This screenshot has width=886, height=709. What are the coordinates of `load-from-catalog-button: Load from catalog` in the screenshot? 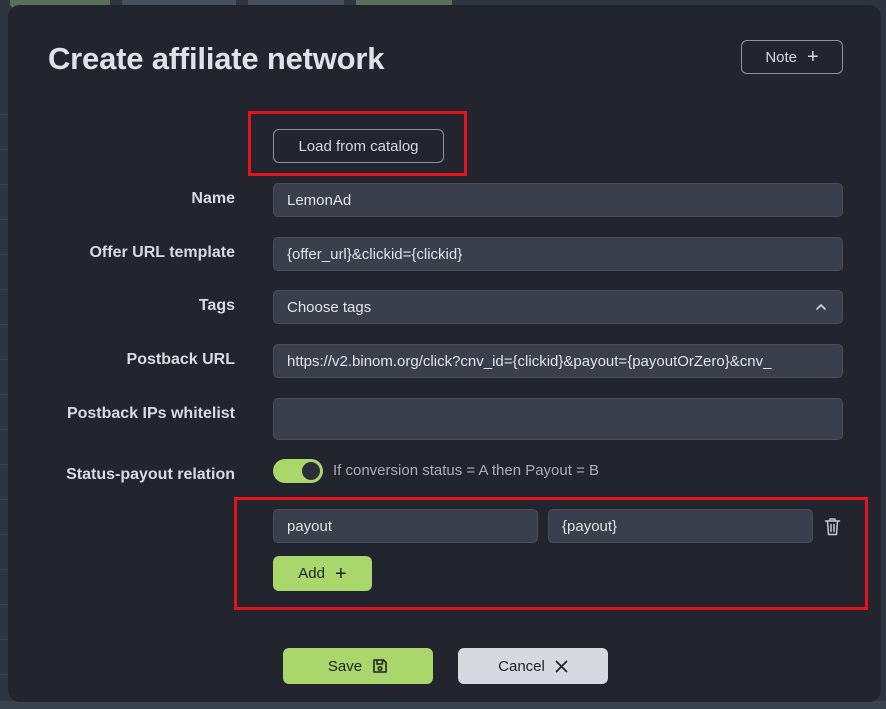 It's located at (358, 146).